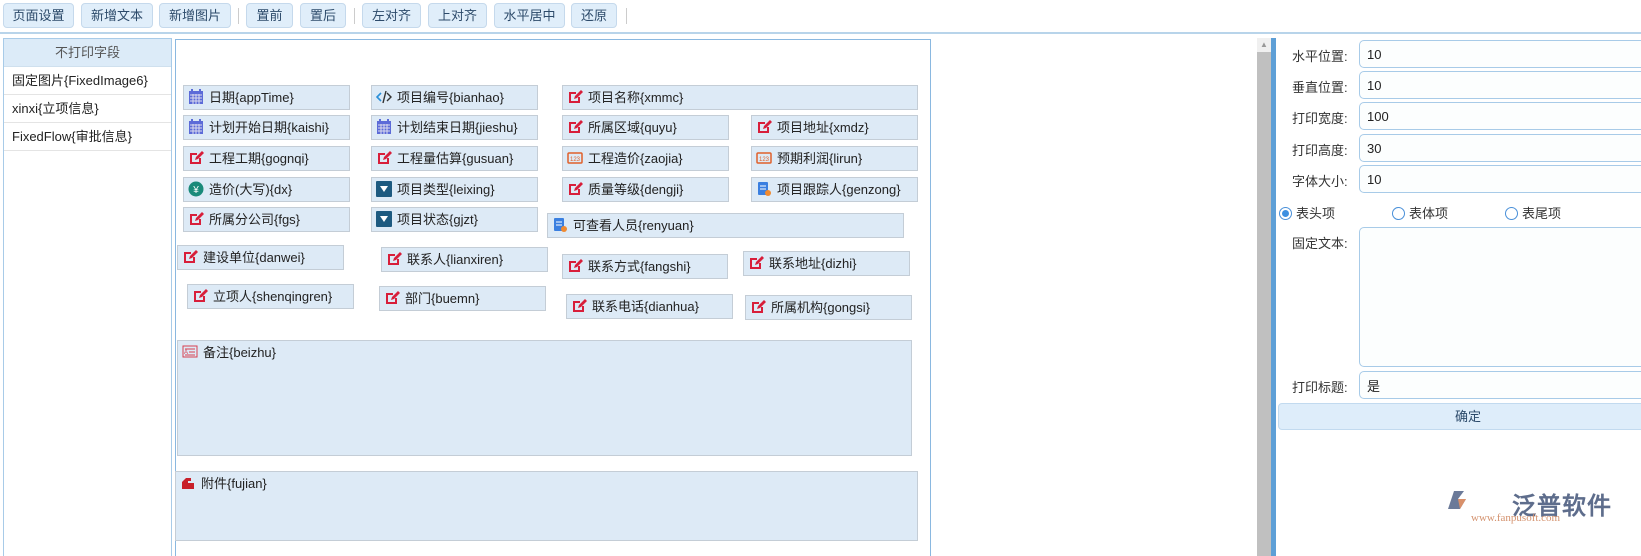  What do you see at coordinates (1511, 213) in the screenshot?
I see `radio-icon` at bounding box center [1511, 213].